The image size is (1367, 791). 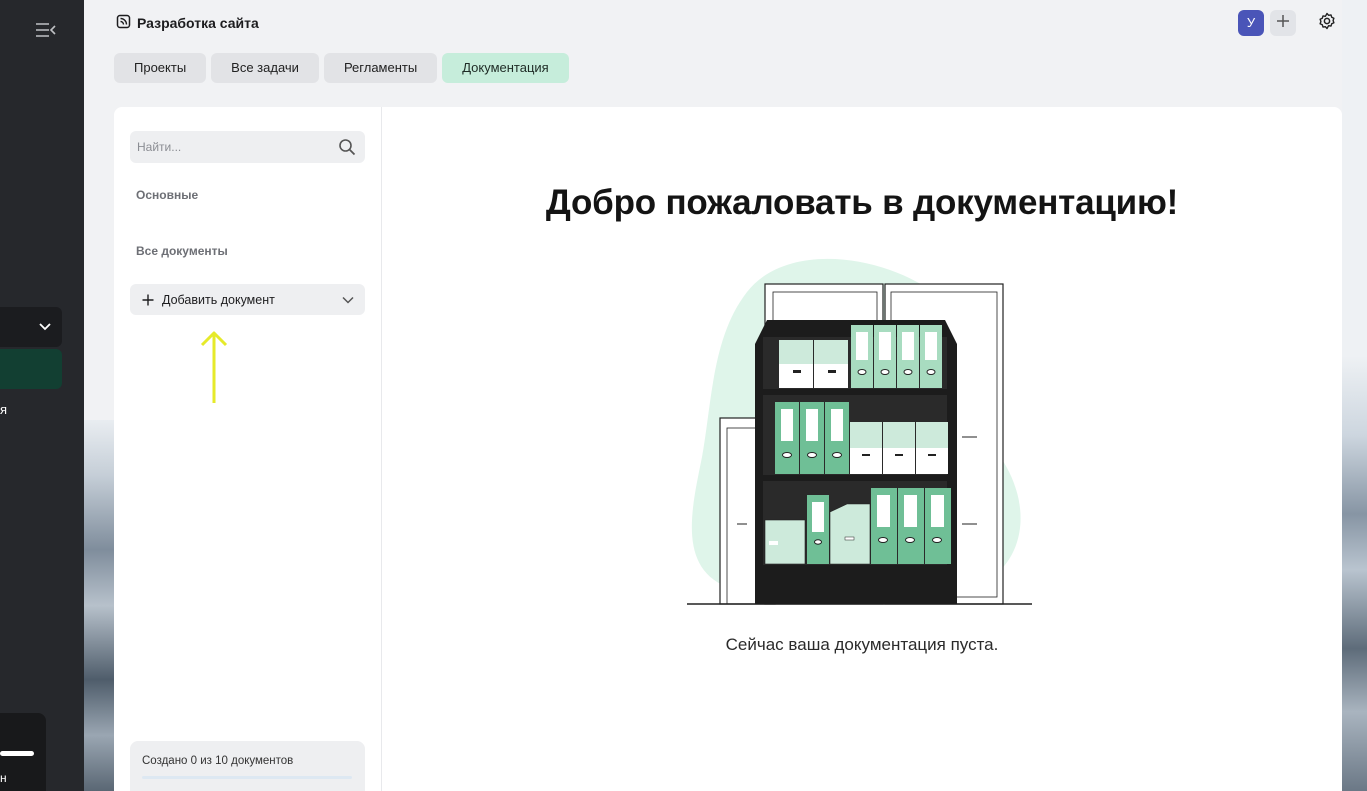 I want to click on search-box, so click(x=247, y=147).